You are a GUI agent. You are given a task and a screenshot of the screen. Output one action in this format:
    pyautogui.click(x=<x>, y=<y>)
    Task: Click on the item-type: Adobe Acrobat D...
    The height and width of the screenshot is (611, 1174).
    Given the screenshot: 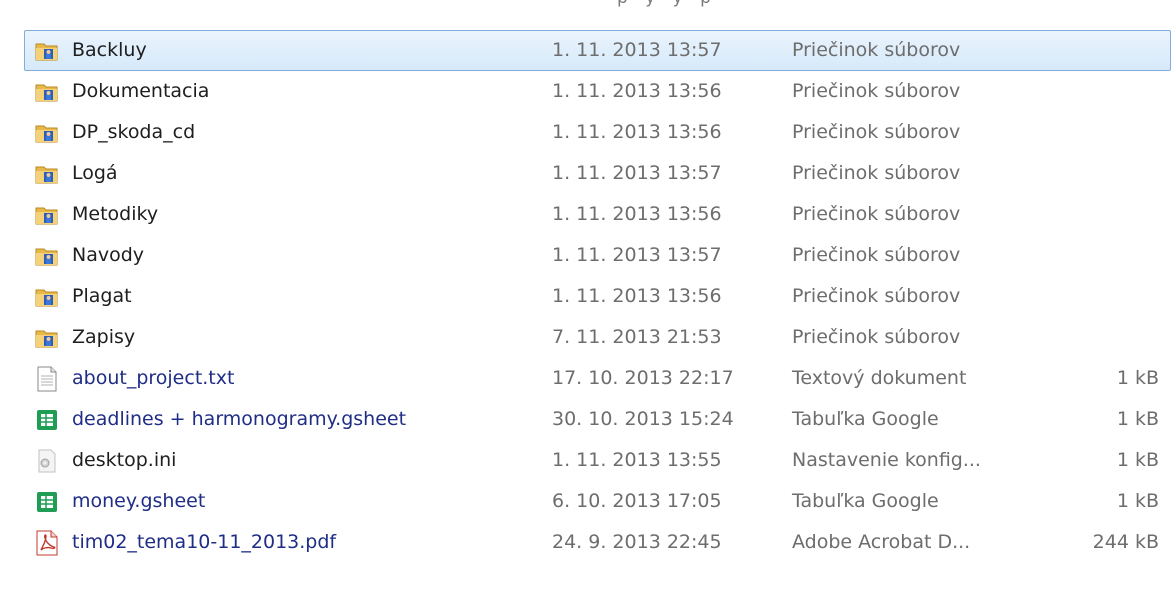 What is the action you would take?
    pyautogui.click(x=881, y=542)
    